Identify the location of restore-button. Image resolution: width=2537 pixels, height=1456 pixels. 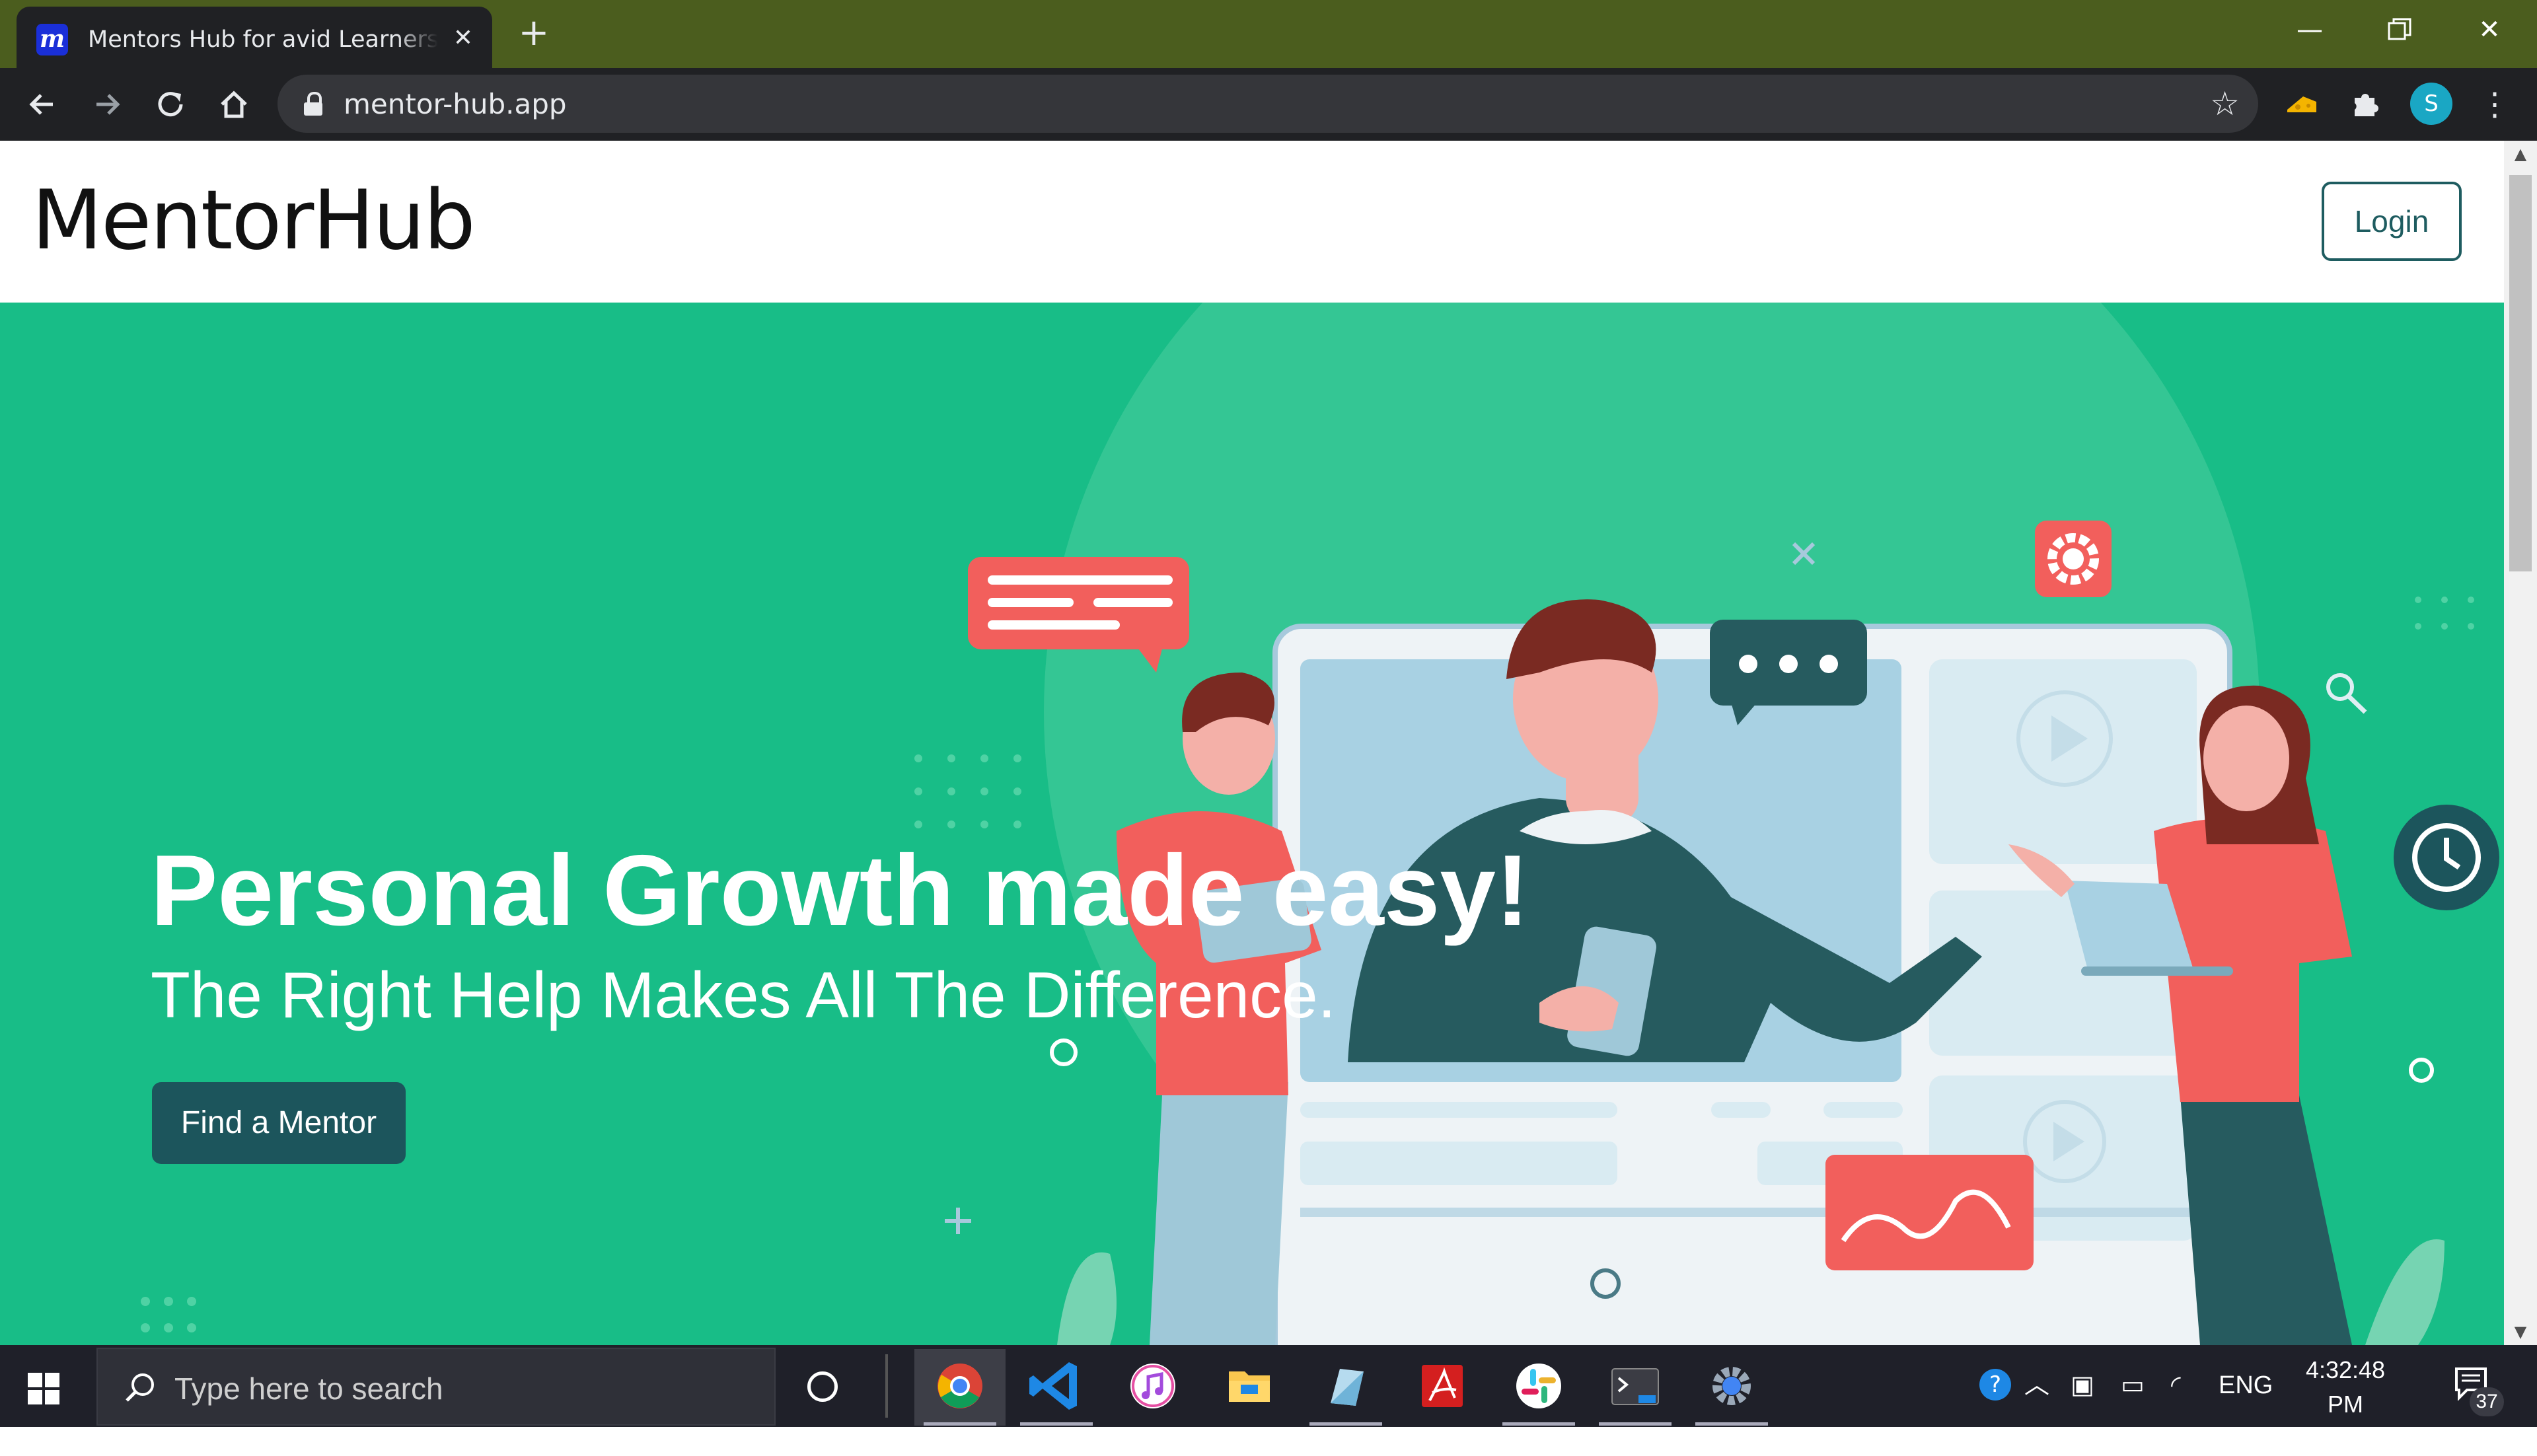
(2399, 30).